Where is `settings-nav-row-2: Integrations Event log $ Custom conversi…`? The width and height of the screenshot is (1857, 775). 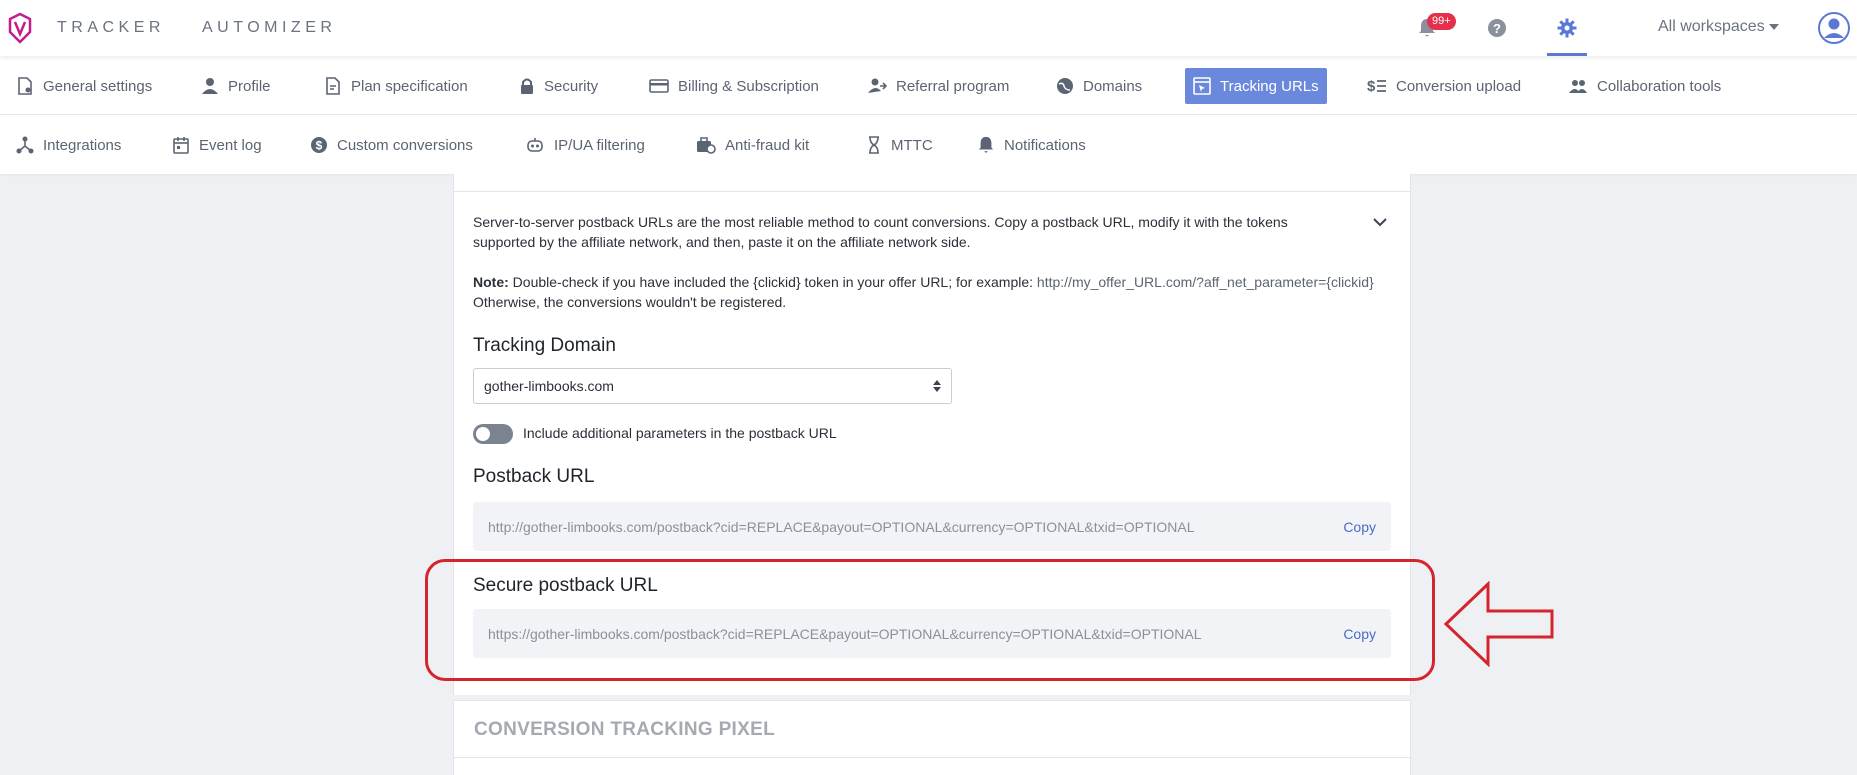 settings-nav-row-2: Integrations Event log $ Custom conversi… is located at coordinates (928, 144).